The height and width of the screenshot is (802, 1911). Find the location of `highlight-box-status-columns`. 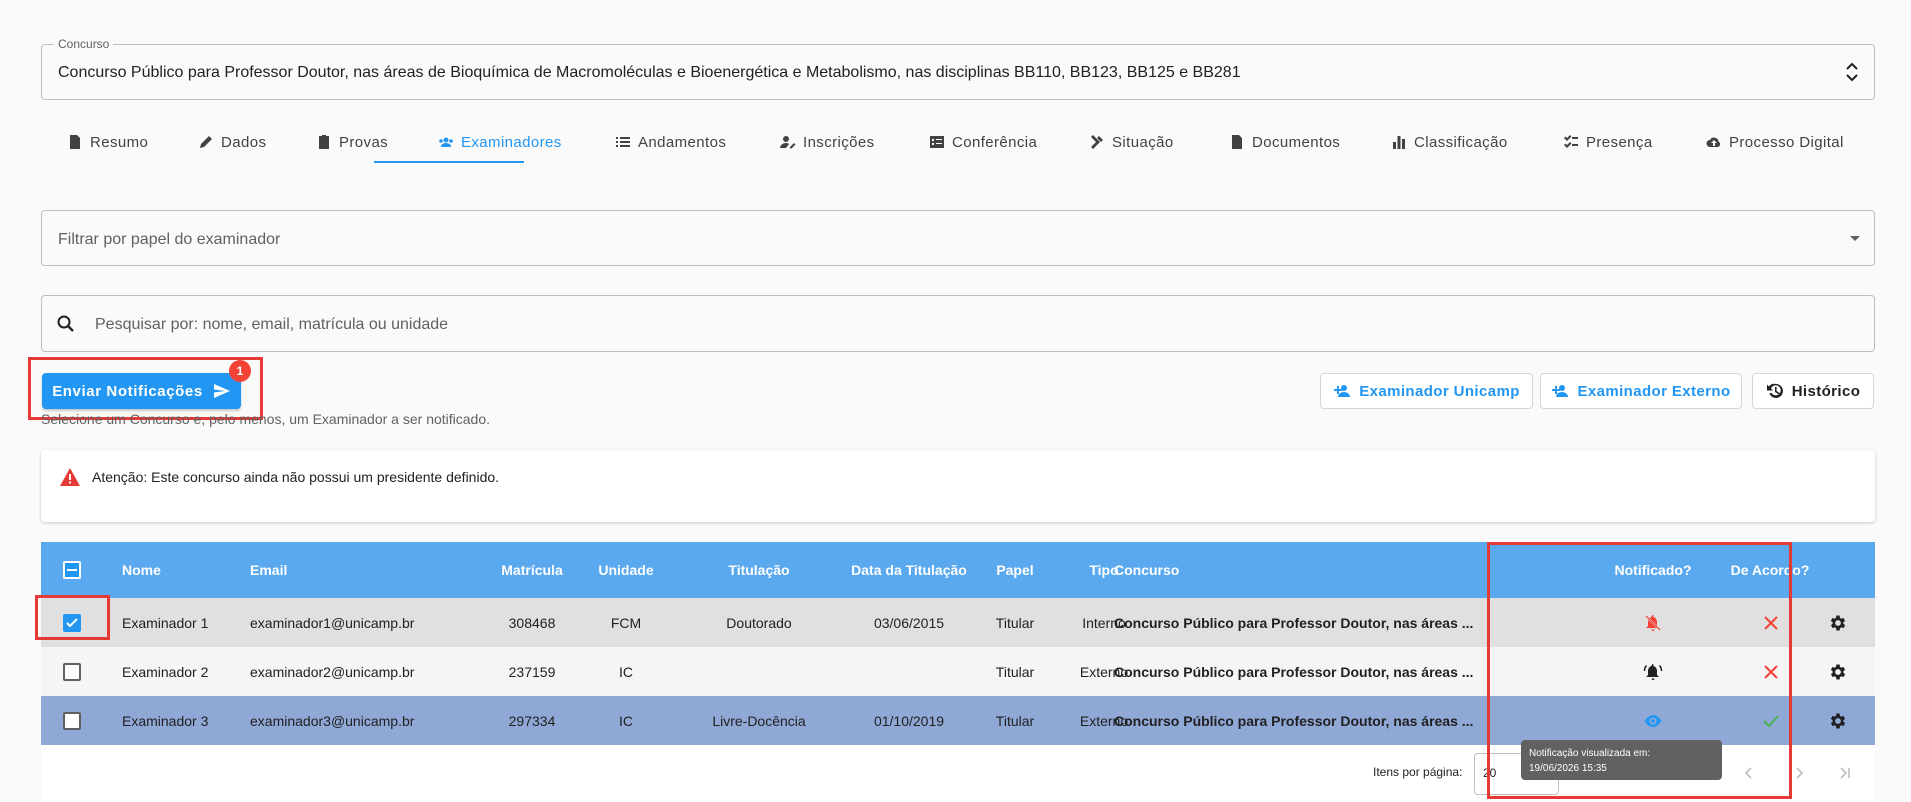

highlight-box-status-columns is located at coordinates (1639, 670).